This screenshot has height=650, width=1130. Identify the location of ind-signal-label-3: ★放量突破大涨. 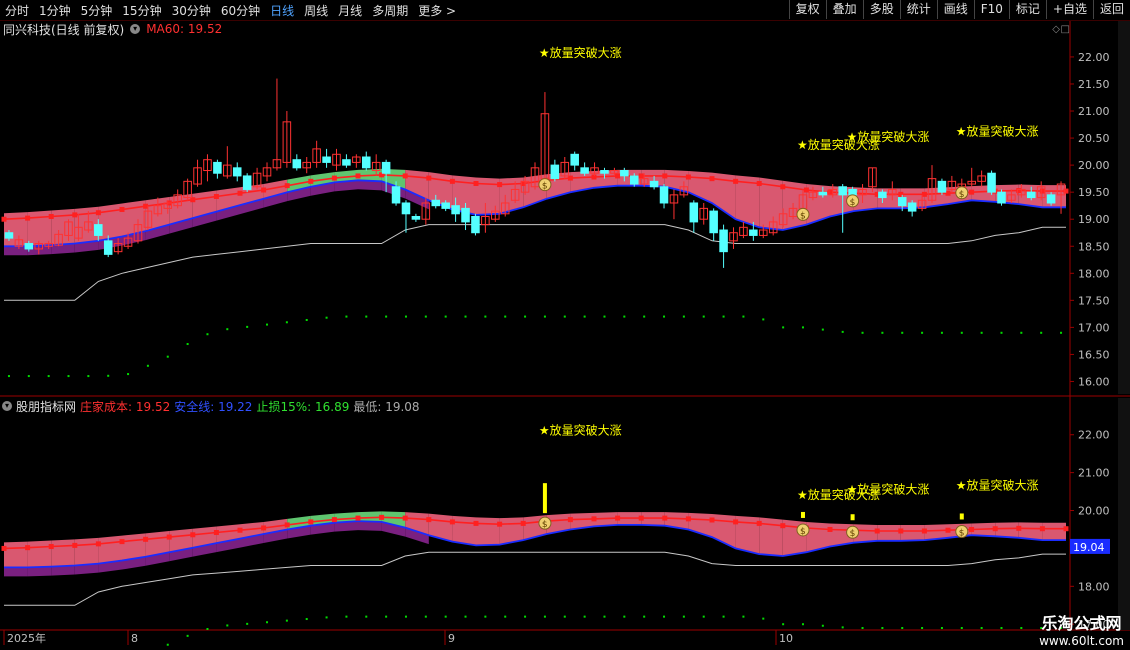
(997, 485).